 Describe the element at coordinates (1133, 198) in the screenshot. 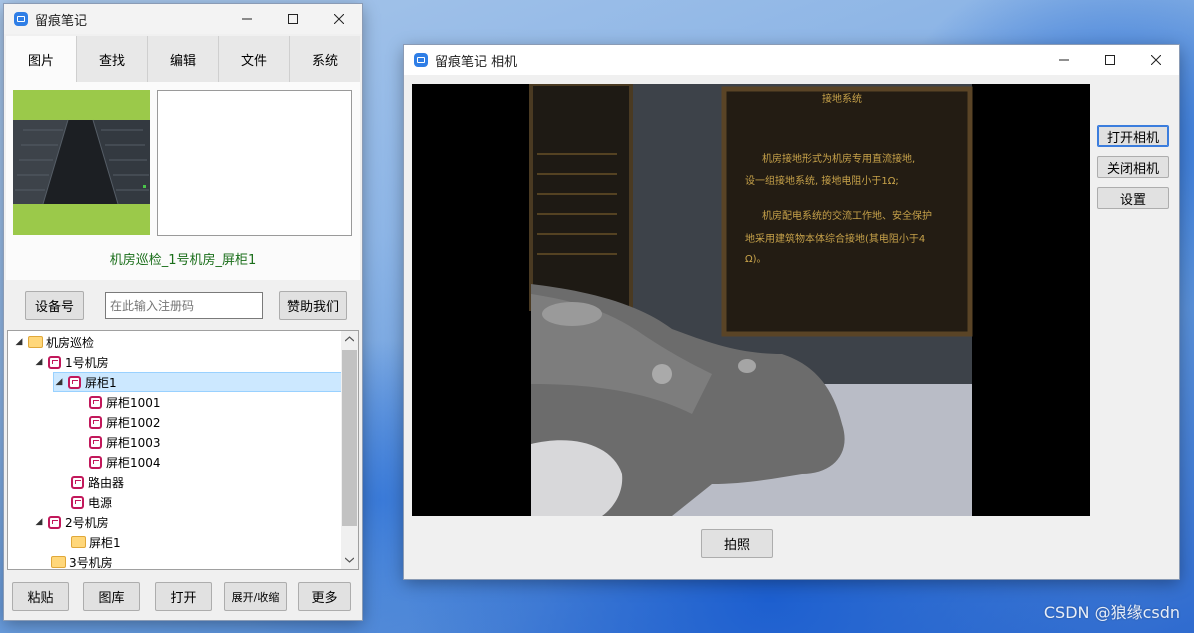

I see `camera-settings-button: 设置` at that location.